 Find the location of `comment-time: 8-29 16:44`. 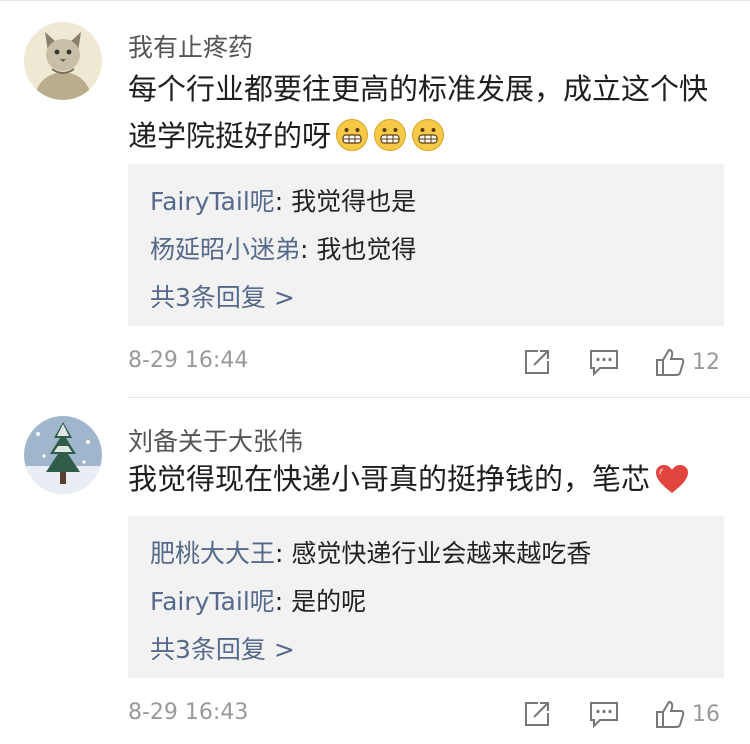

comment-time: 8-29 16:44 is located at coordinates (188, 360).